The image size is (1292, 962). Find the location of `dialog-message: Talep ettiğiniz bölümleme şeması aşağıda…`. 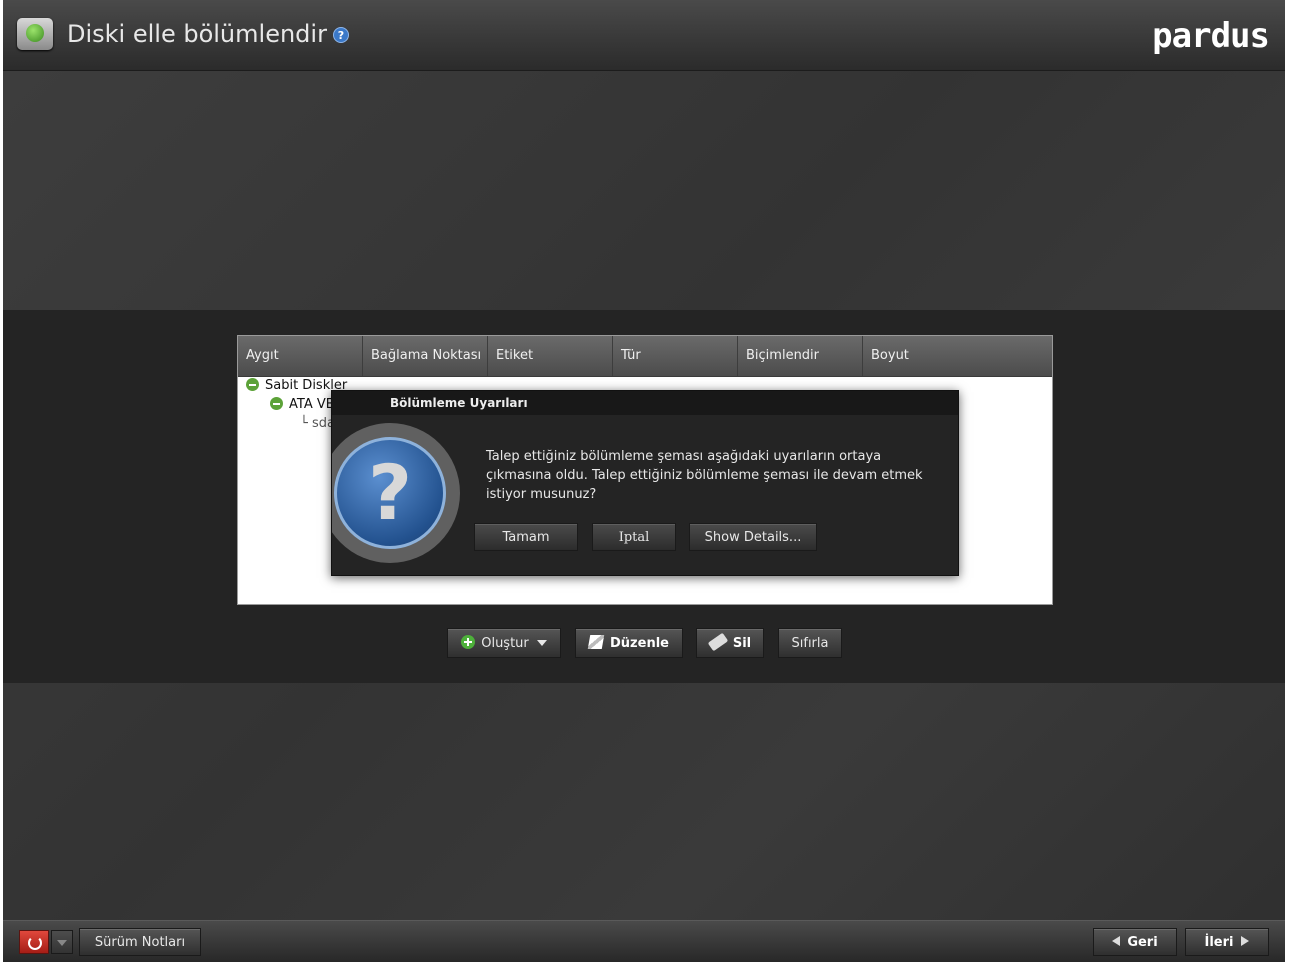

dialog-message: Talep ettiğiniz bölümleme şeması aşağıda… is located at coordinates (704, 475).